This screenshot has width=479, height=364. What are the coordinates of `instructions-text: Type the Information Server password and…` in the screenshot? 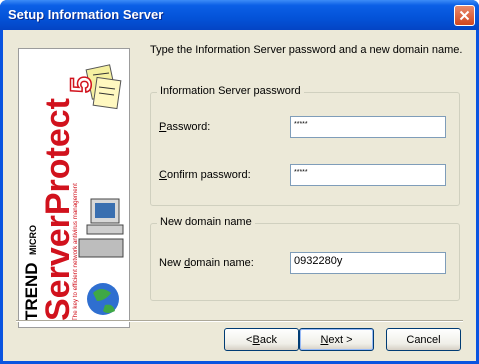 It's located at (306, 50).